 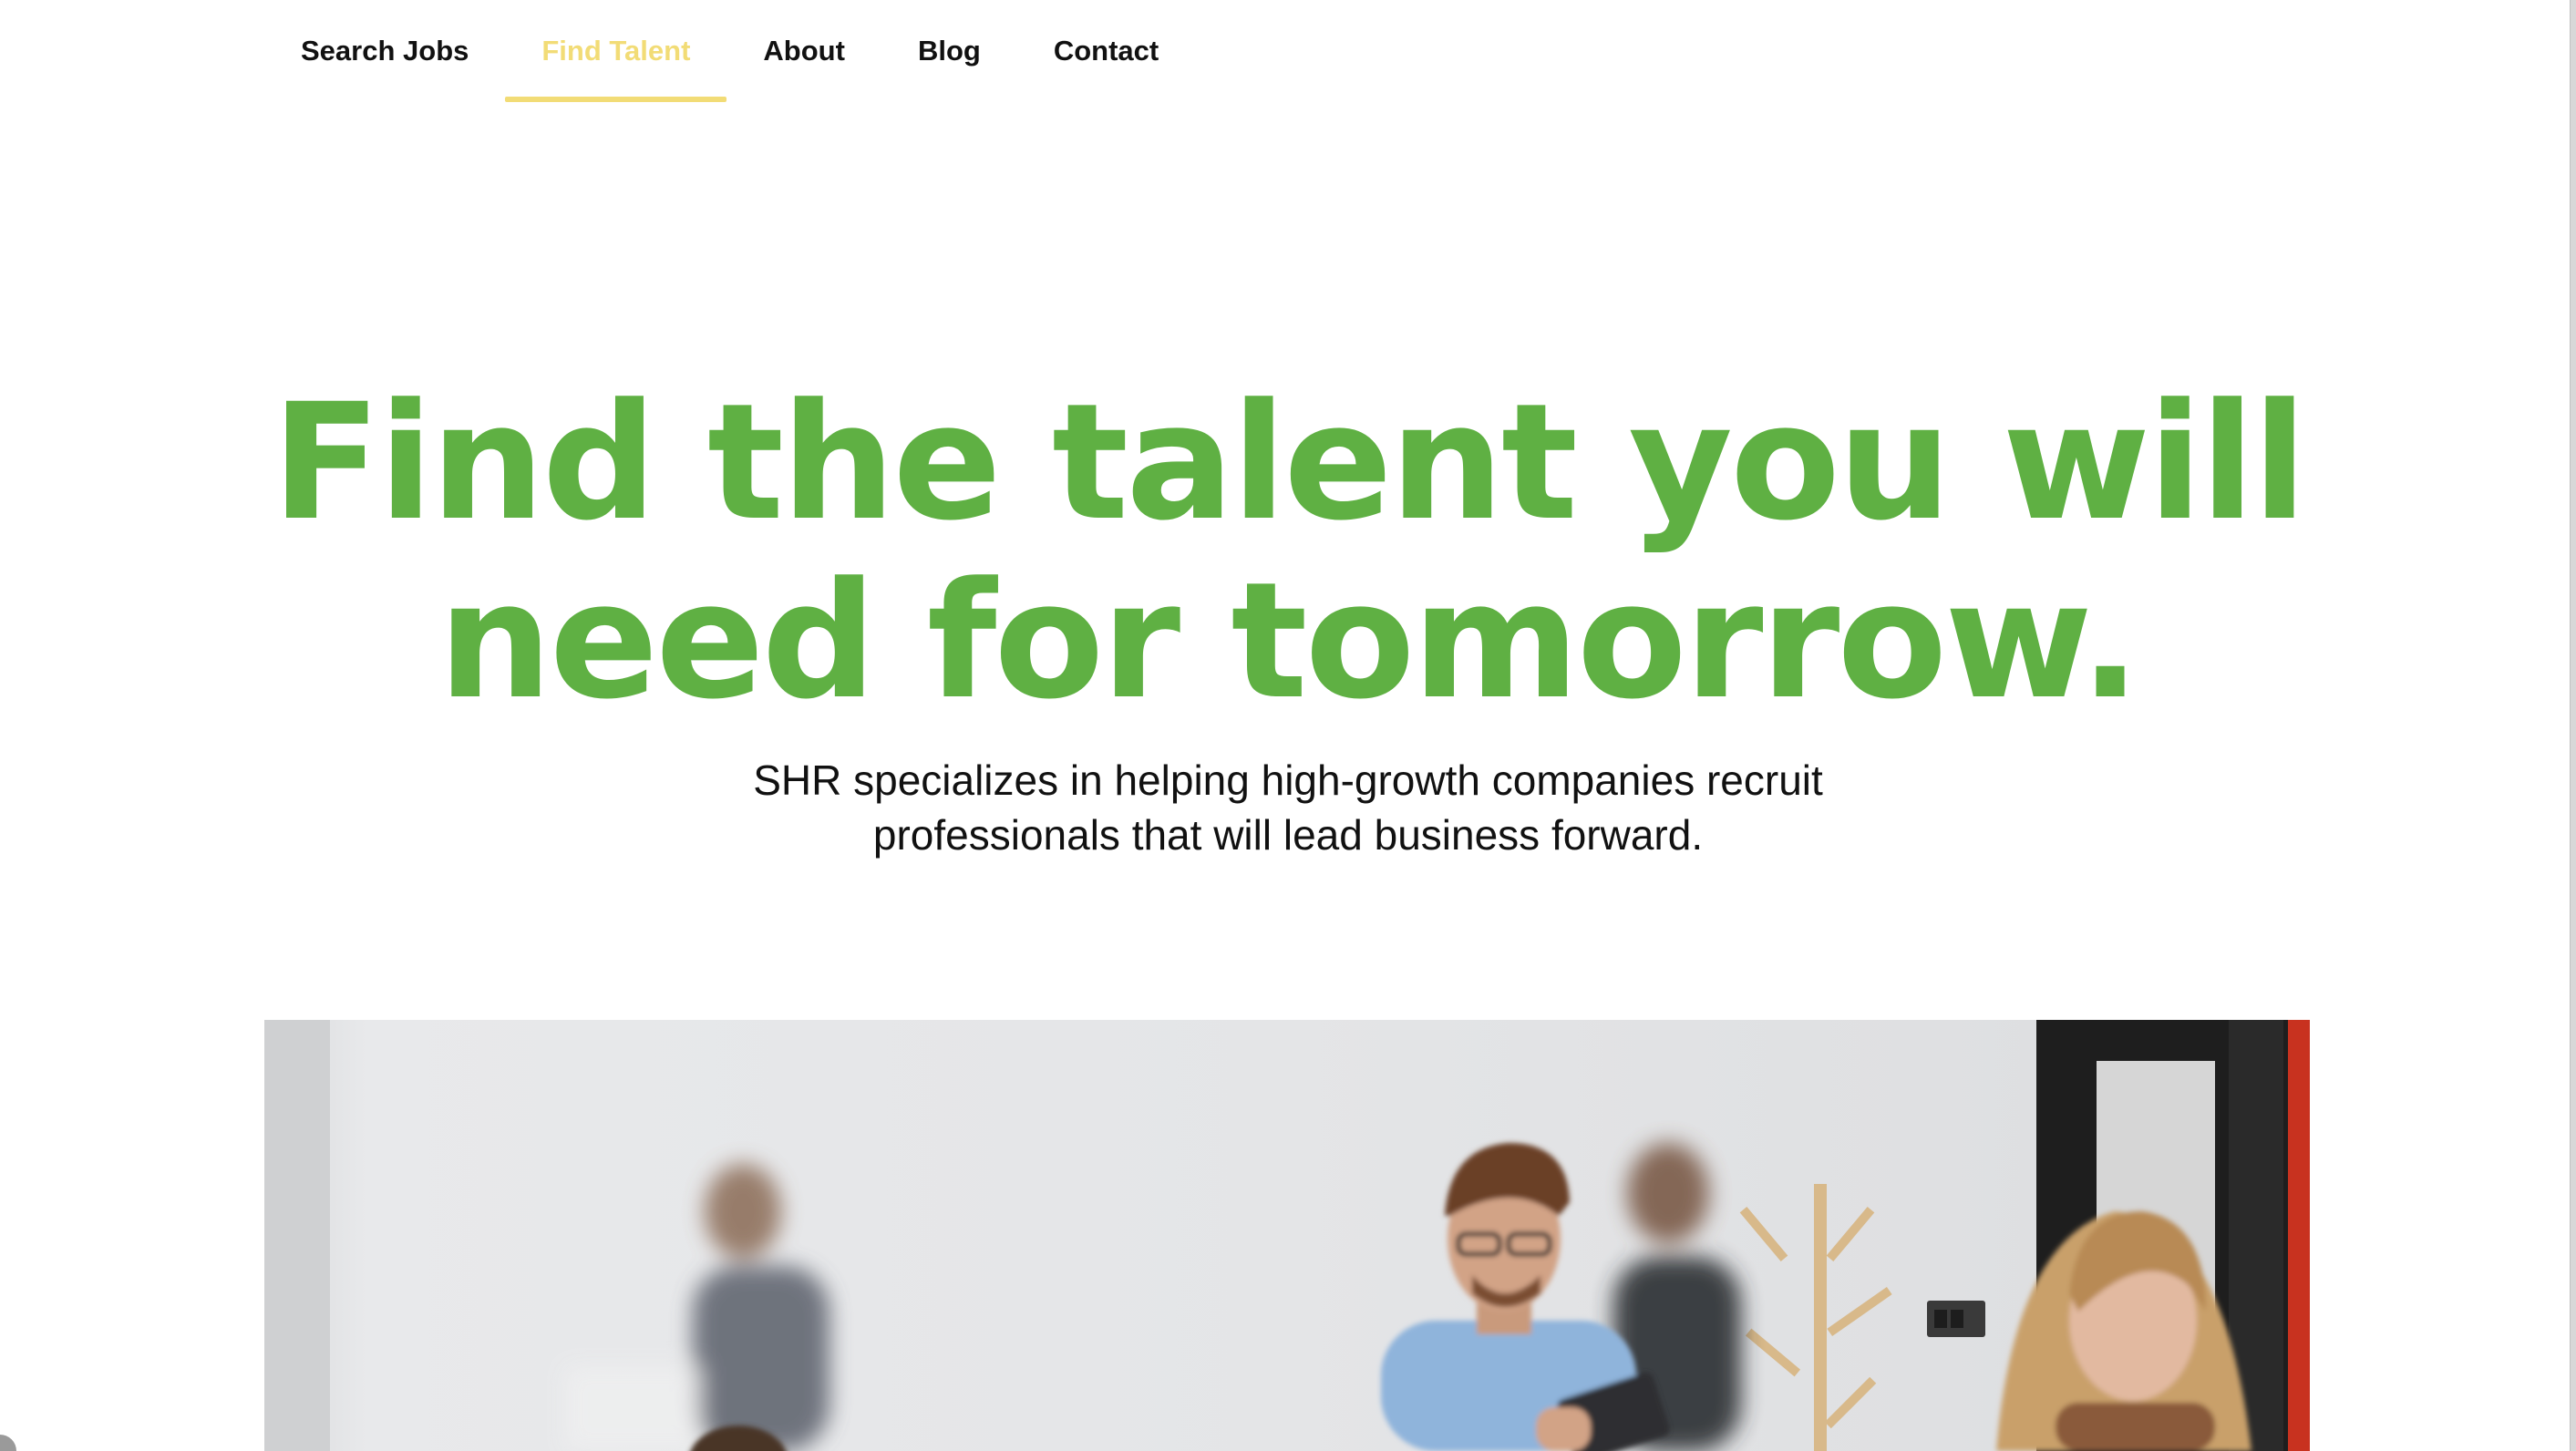 What do you see at coordinates (8, 1443) in the screenshot?
I see `window-frame-corner` at bounding box center [8, 1443].